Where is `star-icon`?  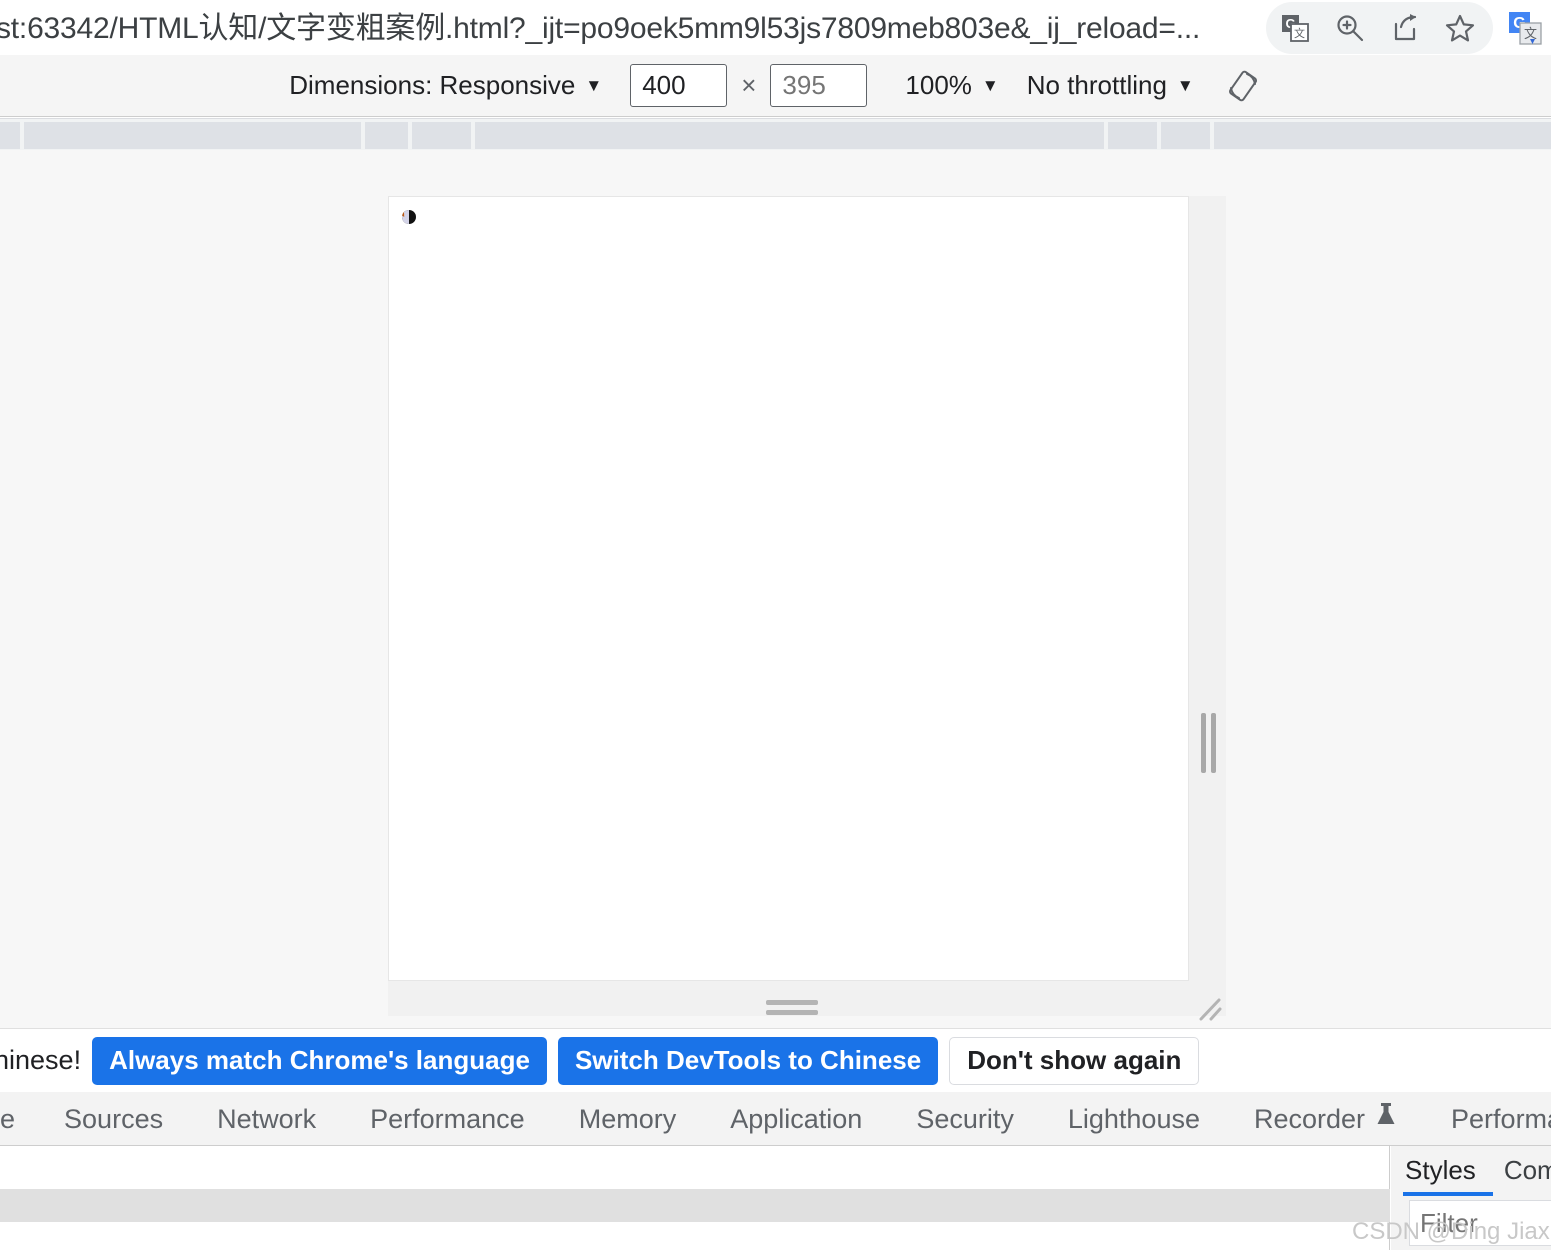
star-icon is located at coordinates (1460, 28).